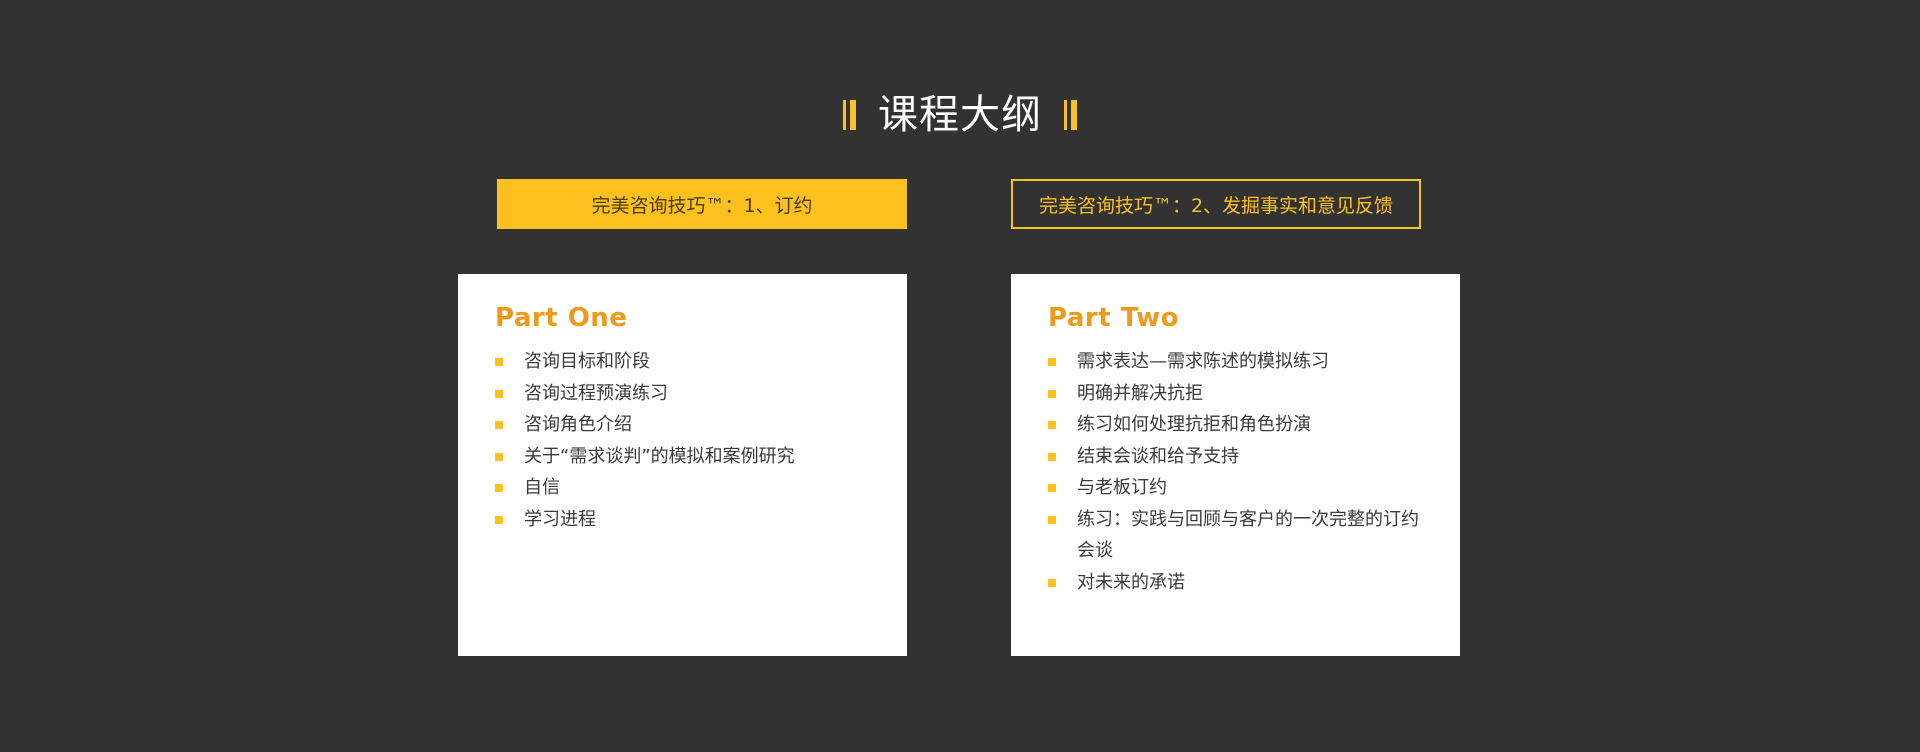  Describe the element at coordinates (1122, 487) in the screenshot. I see `list-item-text: 与老板订约` at that location.